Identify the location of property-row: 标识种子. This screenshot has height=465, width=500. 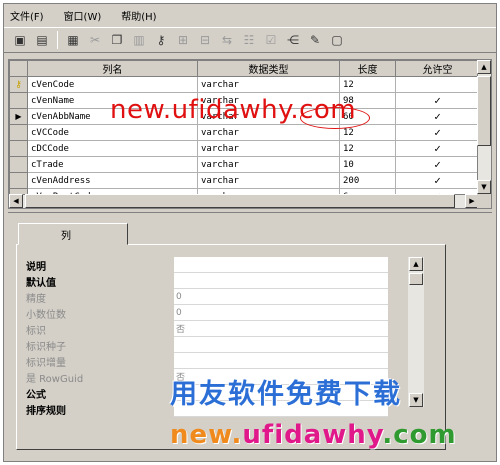
(214, 345).